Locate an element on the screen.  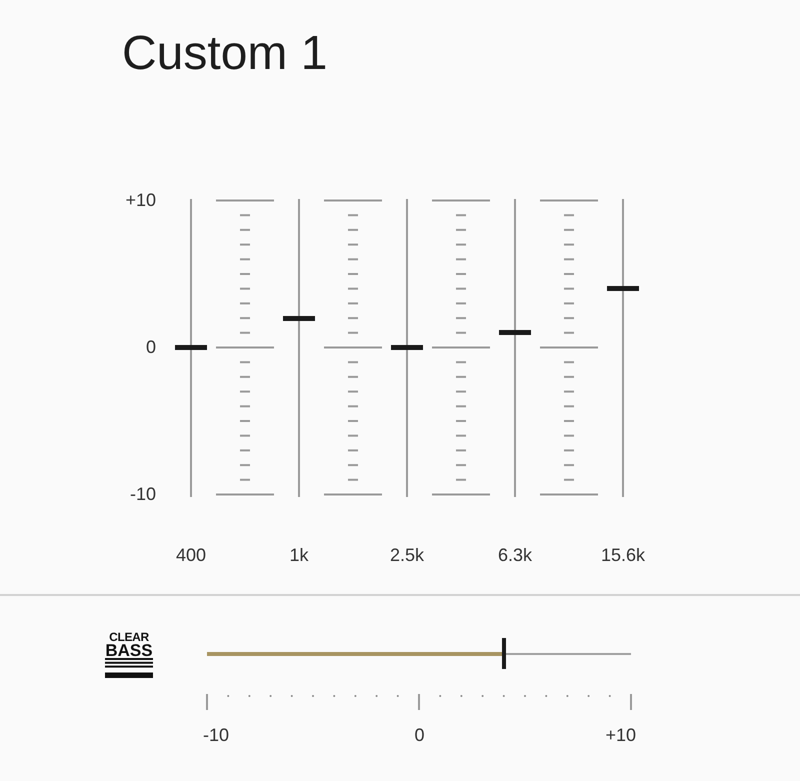
preset-title: Custom 1 is located at coordinates (225, 53).